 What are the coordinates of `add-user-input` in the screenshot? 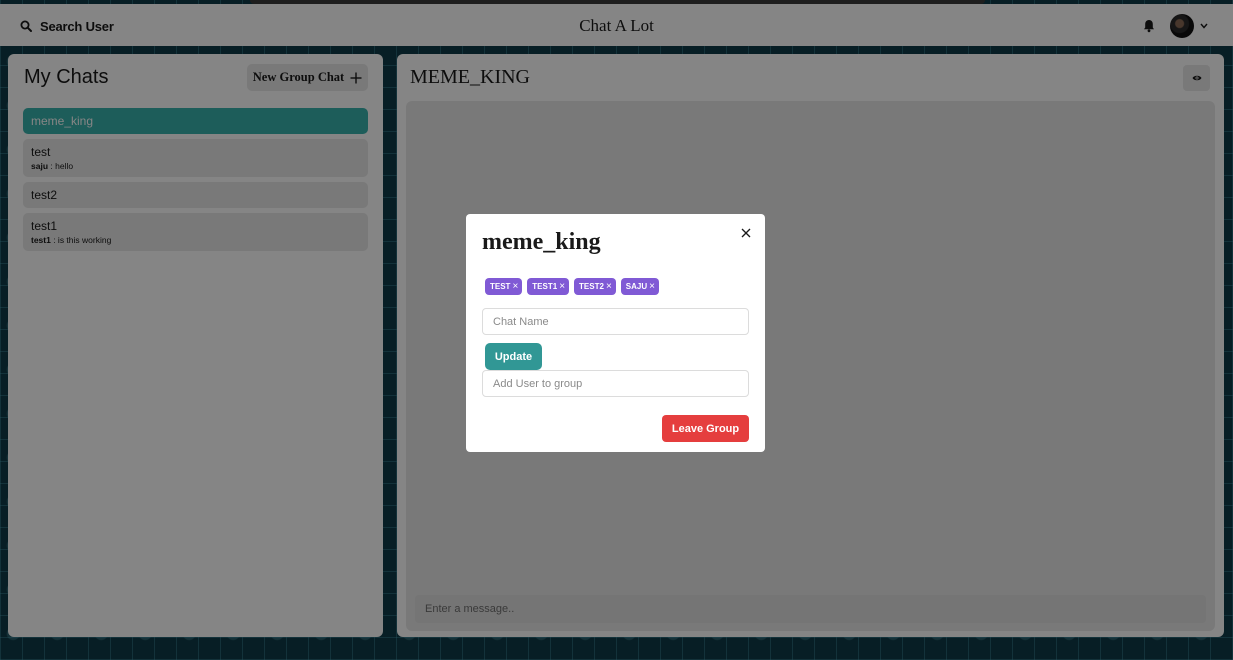 It's located at (615, 383).